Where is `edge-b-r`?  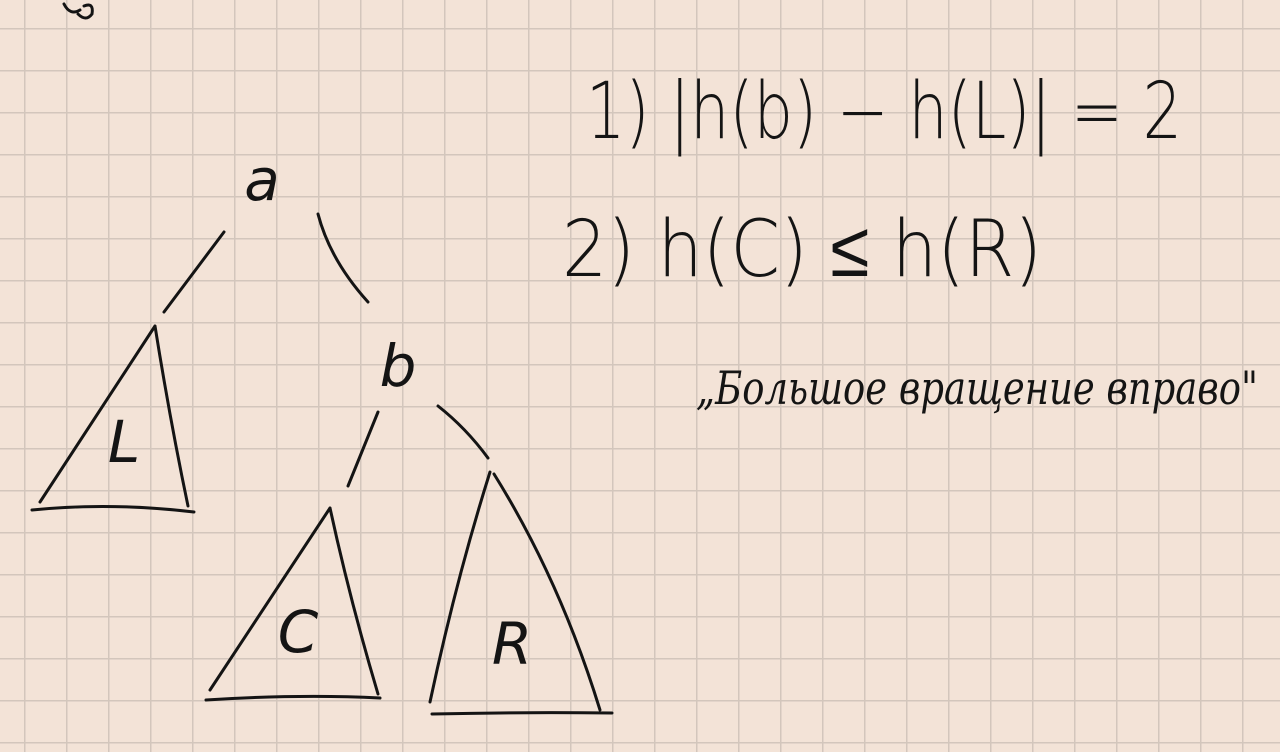 edge-b-r is located at coordinates (463, 432).